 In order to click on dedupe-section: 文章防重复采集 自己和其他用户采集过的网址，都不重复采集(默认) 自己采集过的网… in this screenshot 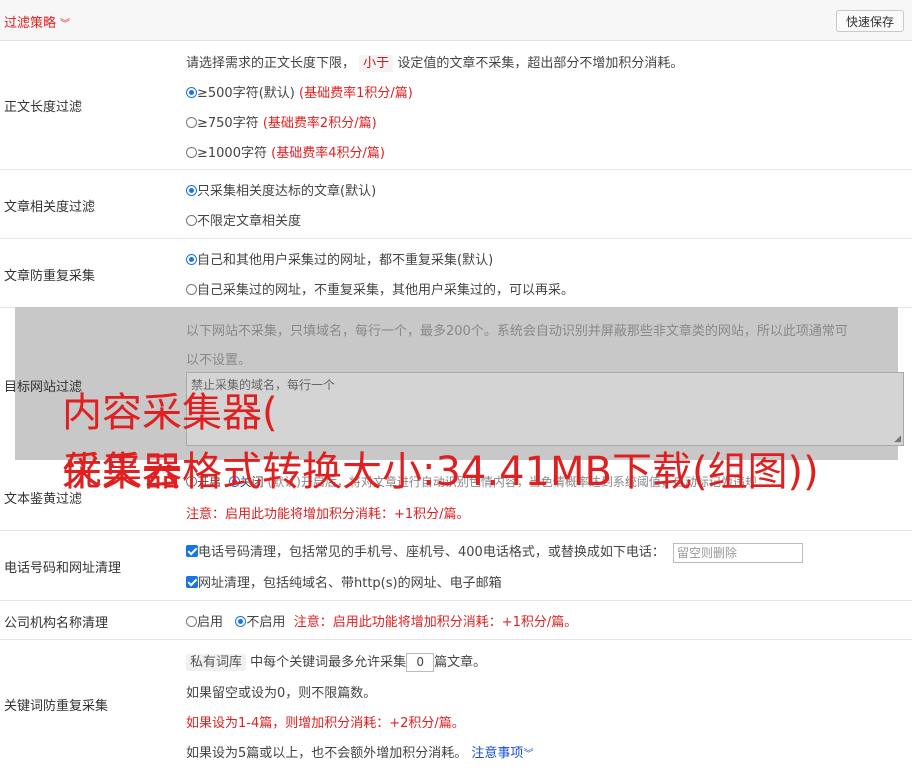, I will do `click(456, 273)`.